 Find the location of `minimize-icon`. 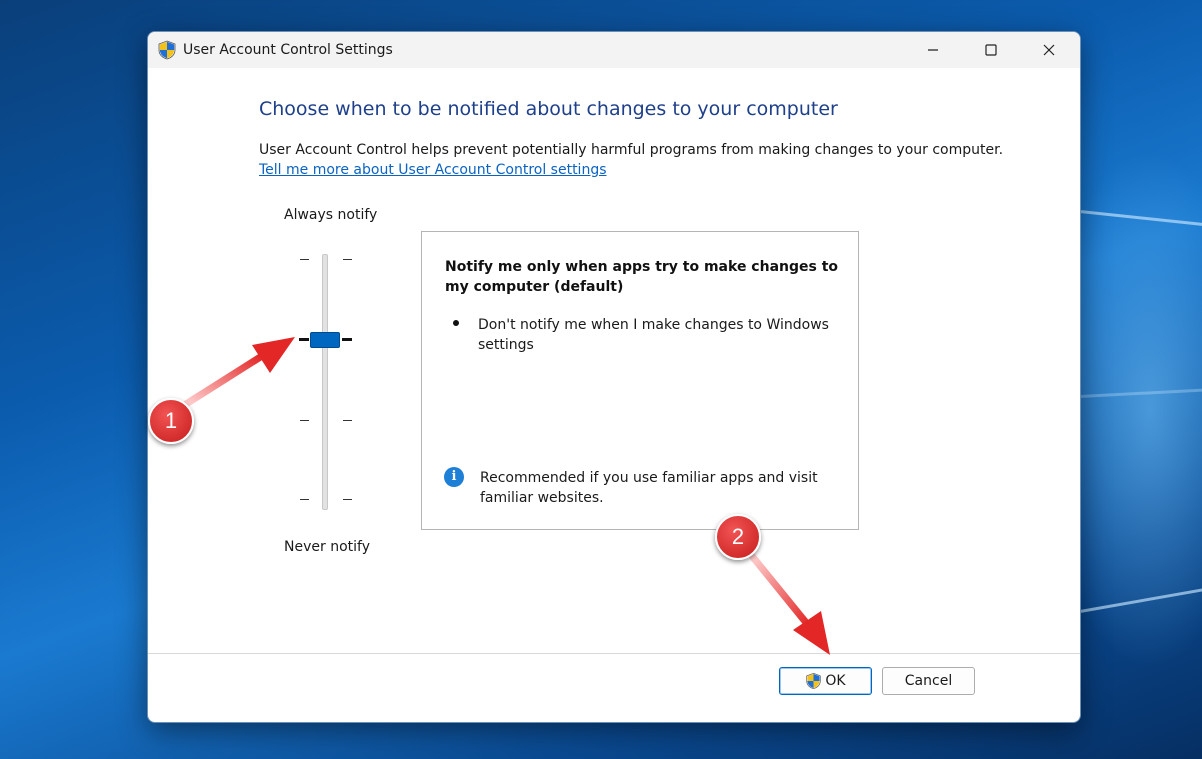

minimize-icon is located at coordinates (933, 50).